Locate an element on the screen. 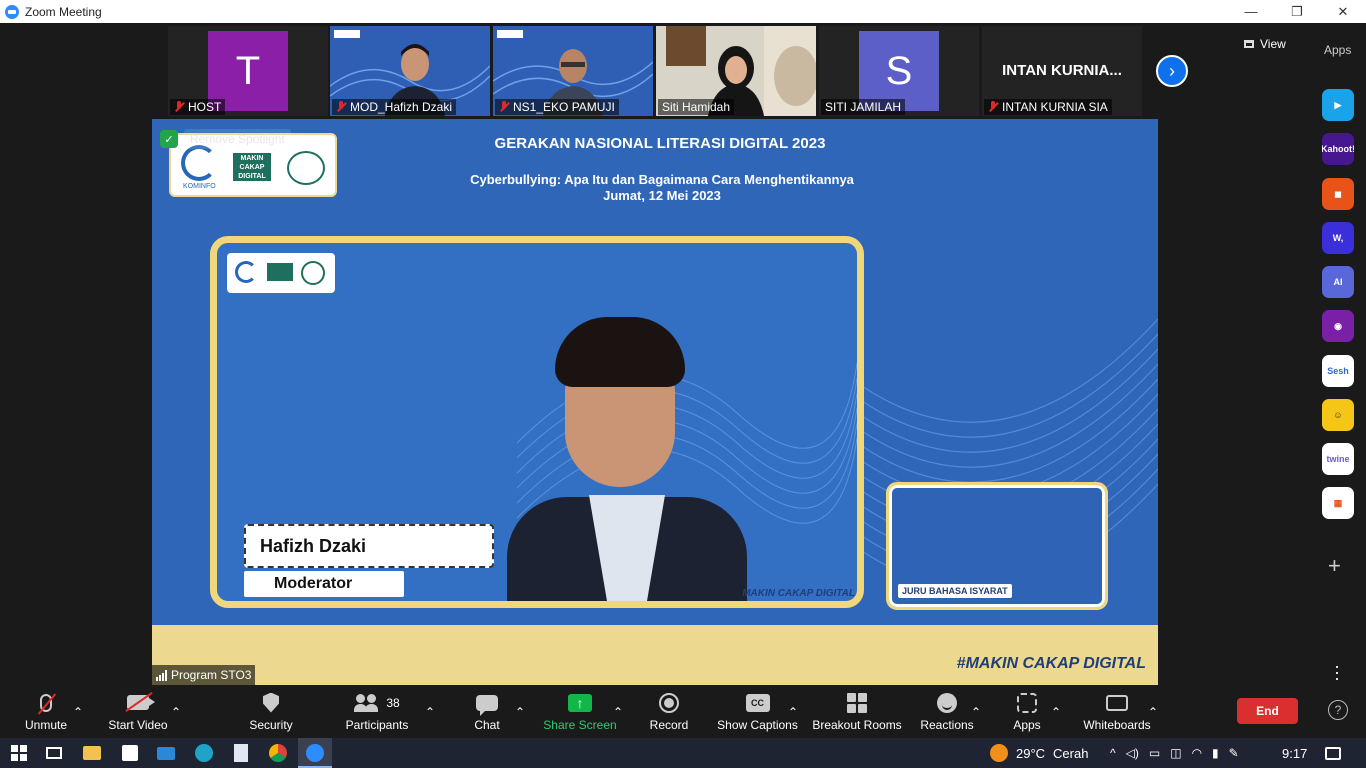 Image resolution: width=1366 pixels, height=768 pixels. unmute-button: Unmute is located at coordinates (46, 711).